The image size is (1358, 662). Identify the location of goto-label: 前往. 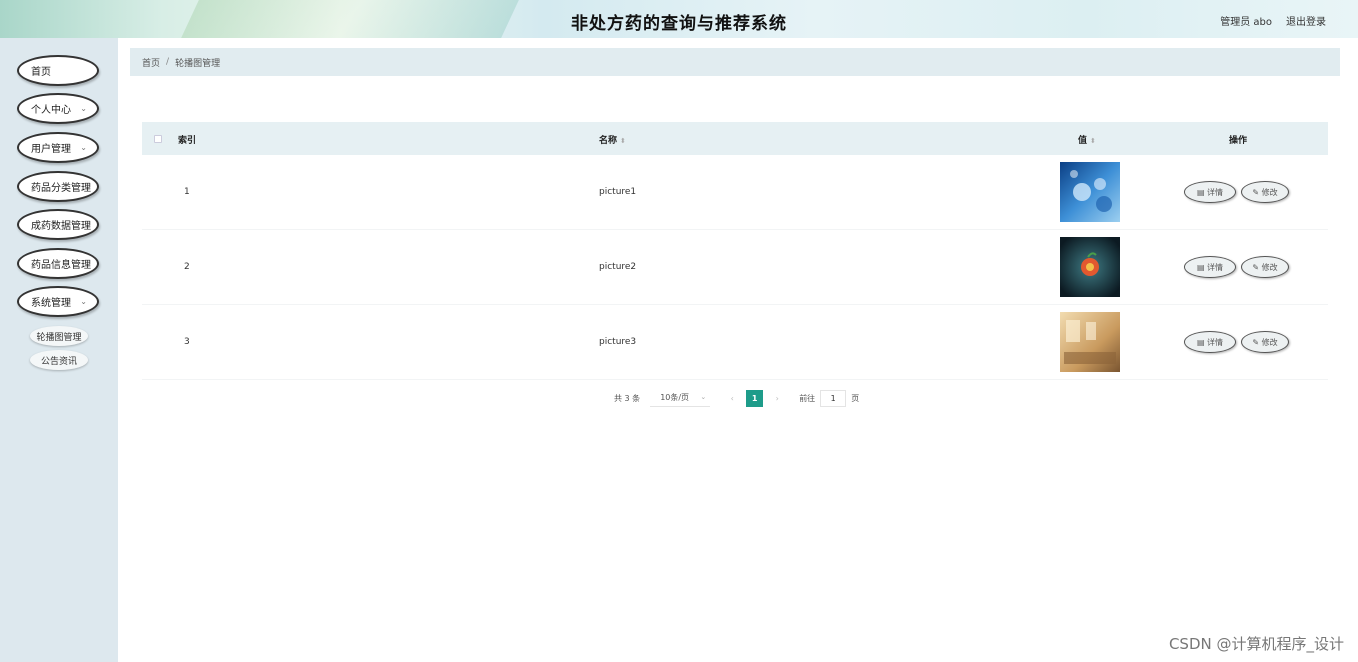
(807, 398).